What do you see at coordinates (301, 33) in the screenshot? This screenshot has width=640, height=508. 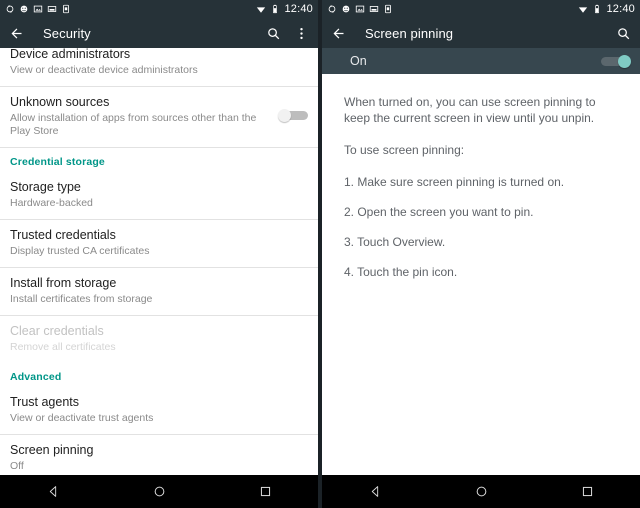 I see `overflow-menu-icon` at bounding box center [301, 33].